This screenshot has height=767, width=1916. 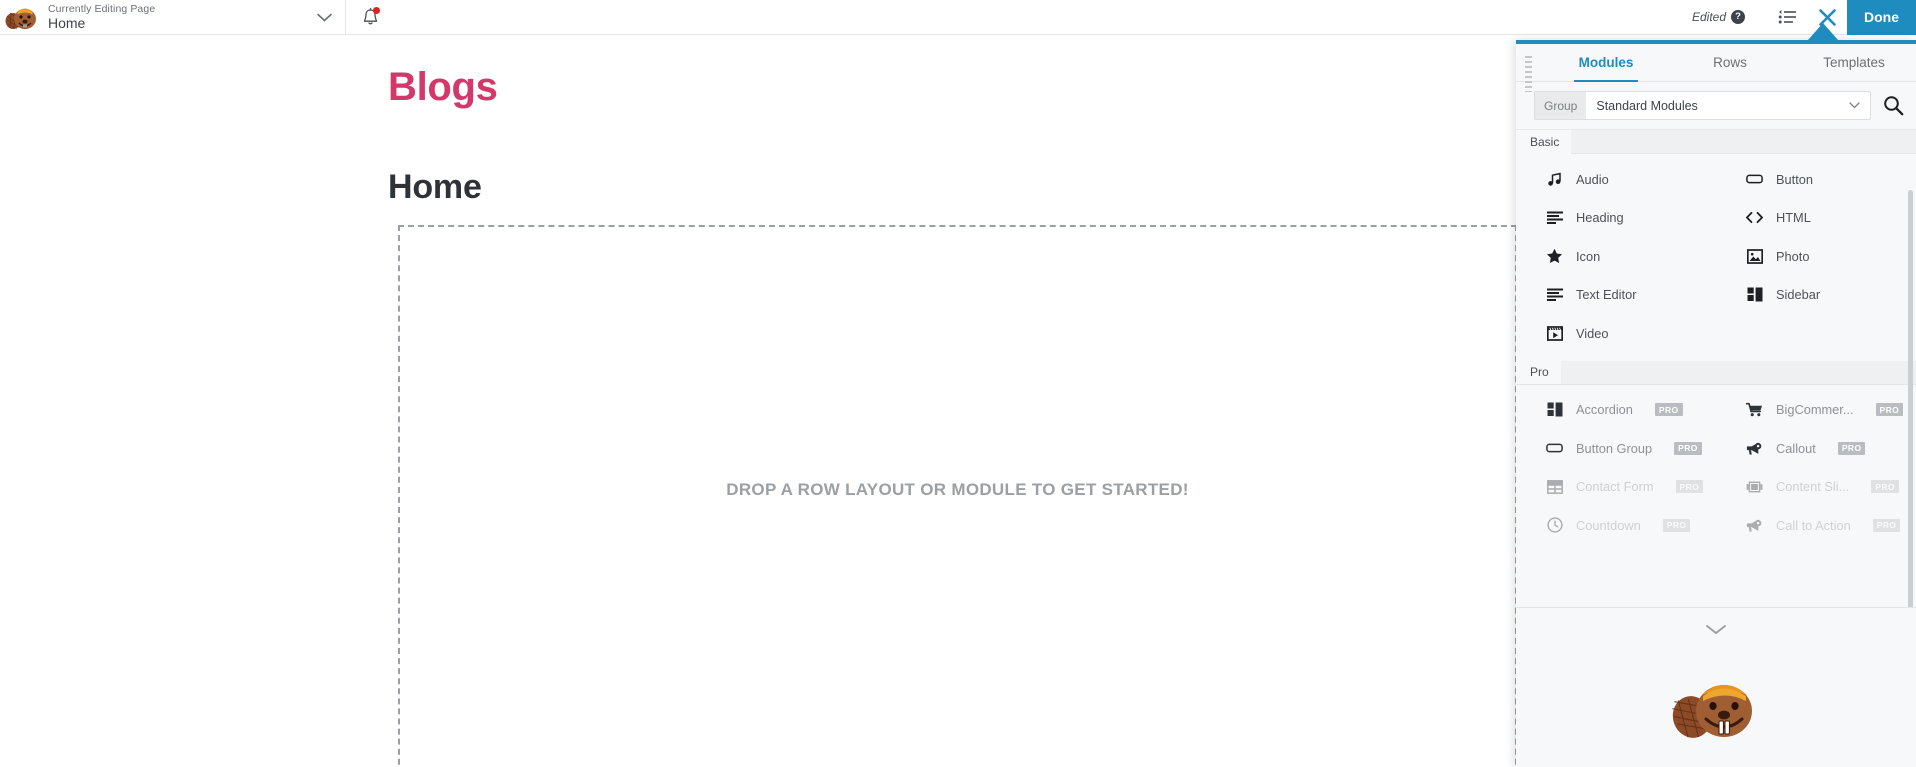 What do you see at coordinates (1554, 333) in the screenshot?
I see `video-clapper-icon` at bounding box center [1554, 333].